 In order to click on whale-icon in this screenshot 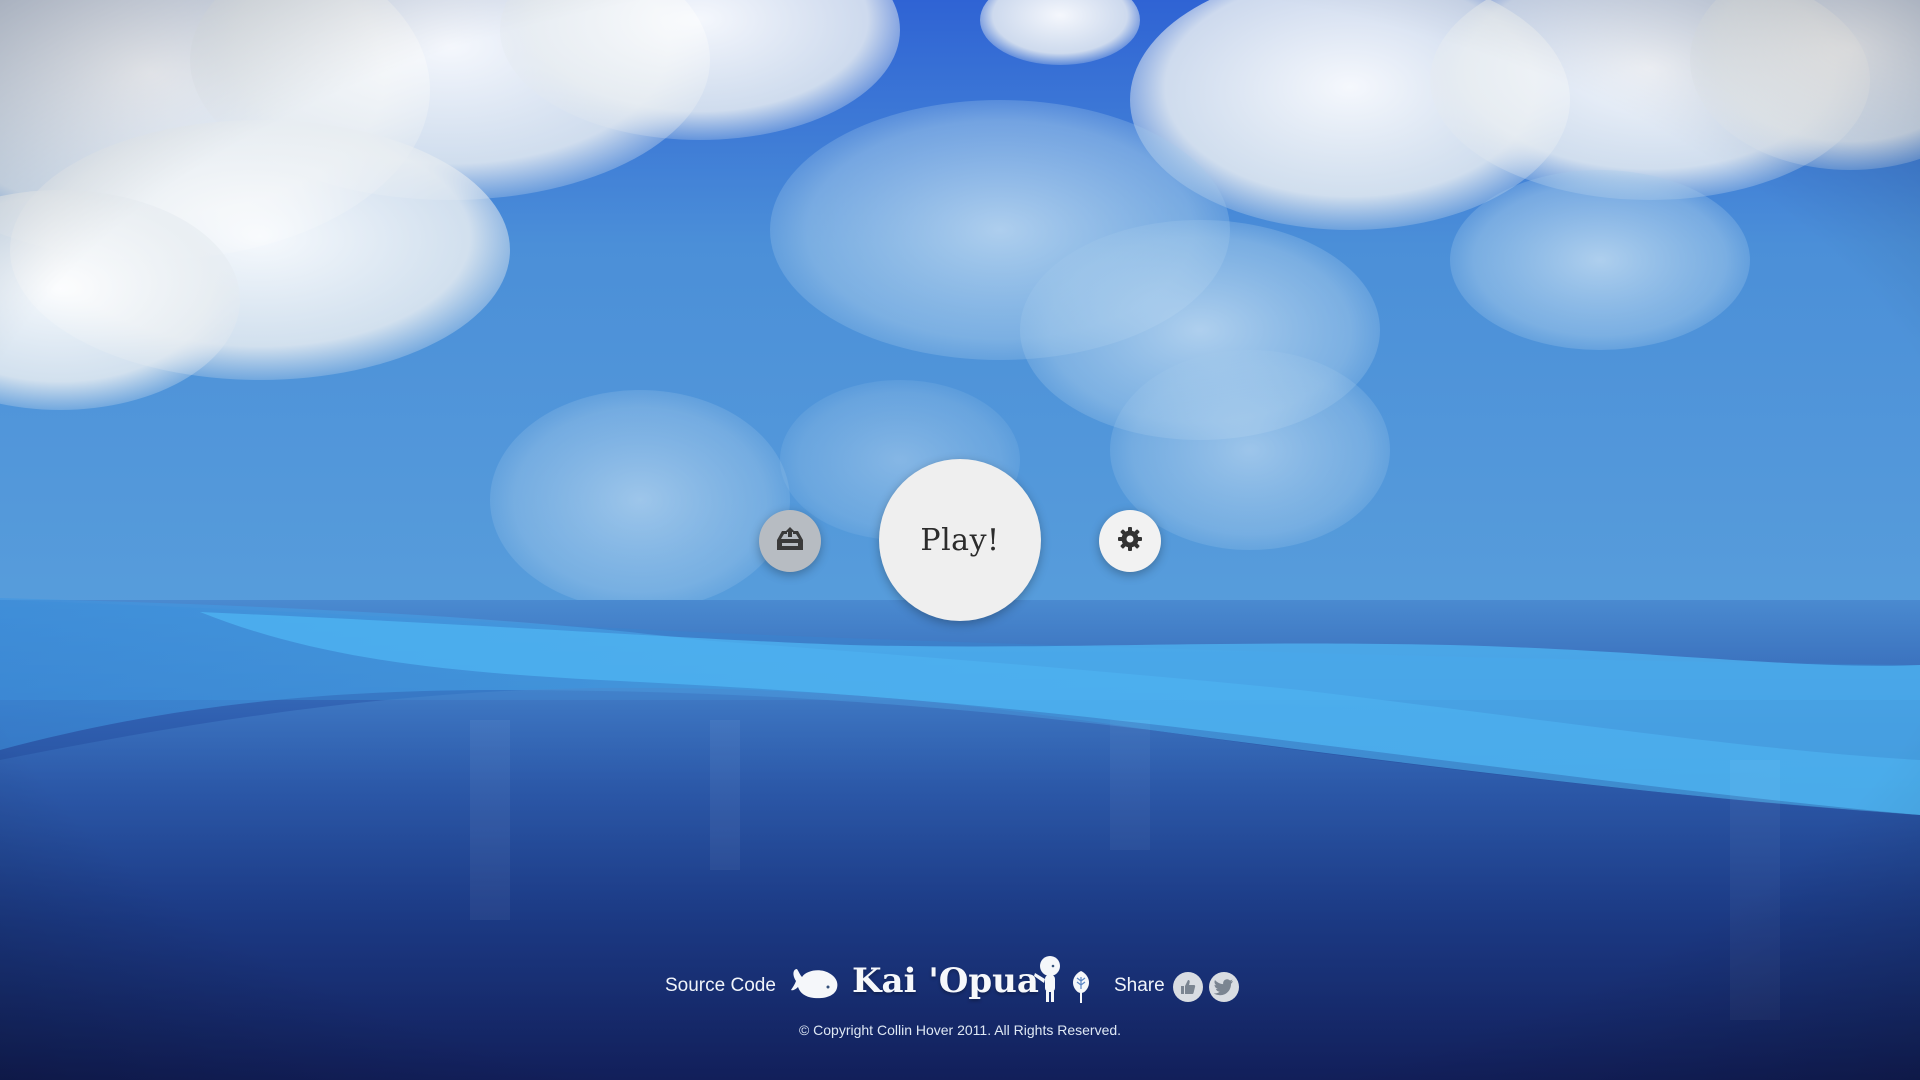, I will do `click(815, 985)`.